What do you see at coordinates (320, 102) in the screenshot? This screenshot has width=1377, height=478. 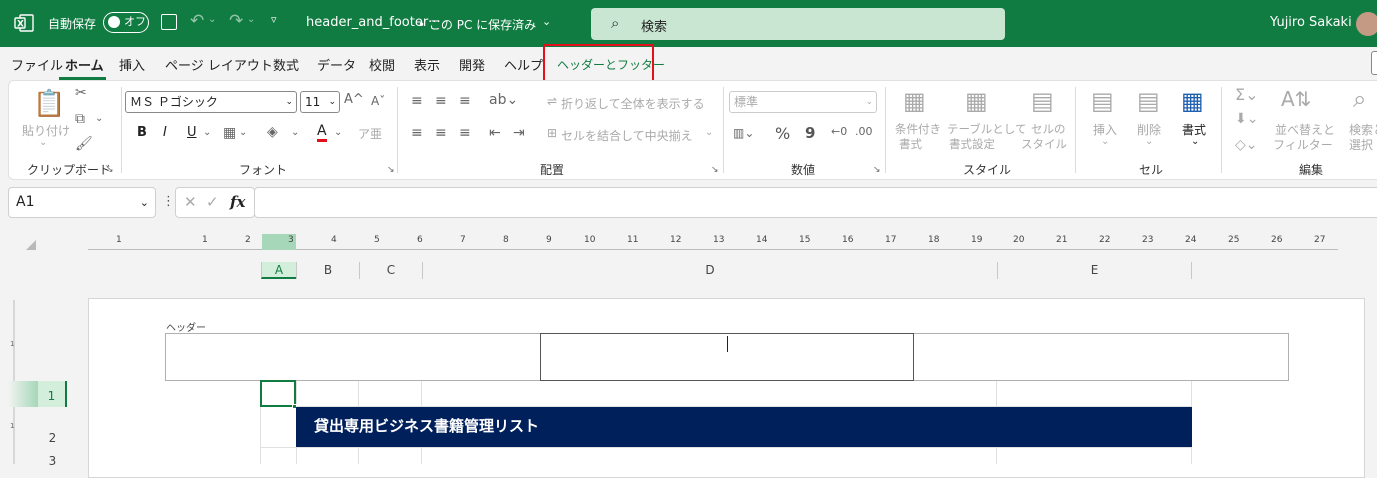 I see `font-size-select: 11 ⌄` at bounding box center [320, 102].